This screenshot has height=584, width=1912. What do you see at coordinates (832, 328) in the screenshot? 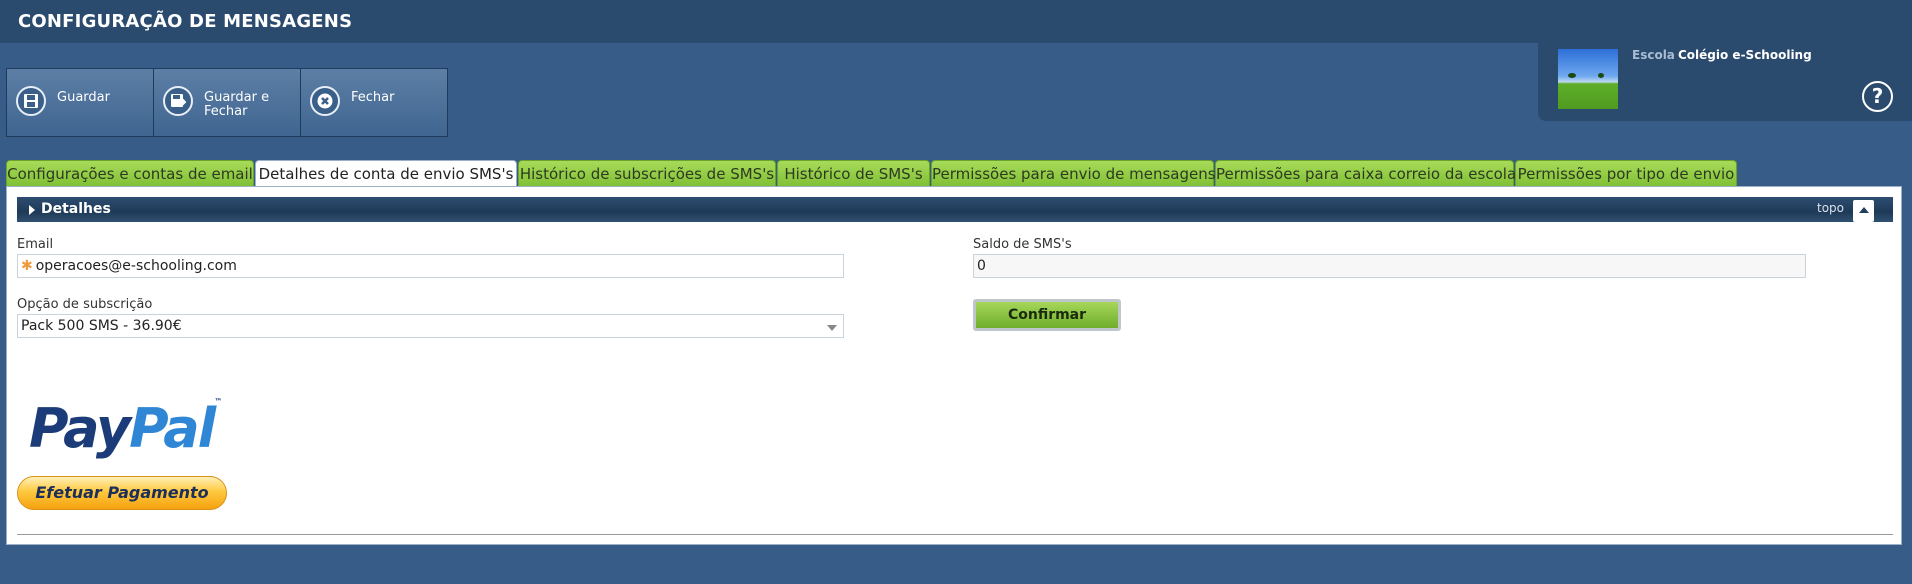
I see `dropdown-arrow-icon` at bounding box center [832, 328].